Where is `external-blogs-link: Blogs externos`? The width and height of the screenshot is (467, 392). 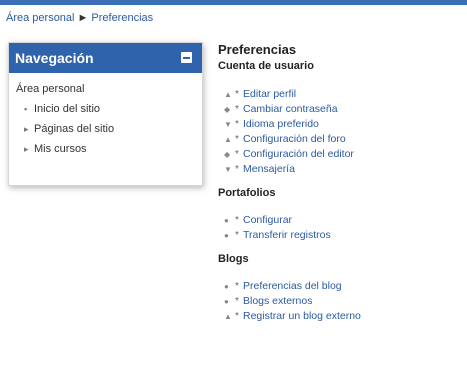
external-blogs-link: Blogs externos is located at coordinates (277, 301).